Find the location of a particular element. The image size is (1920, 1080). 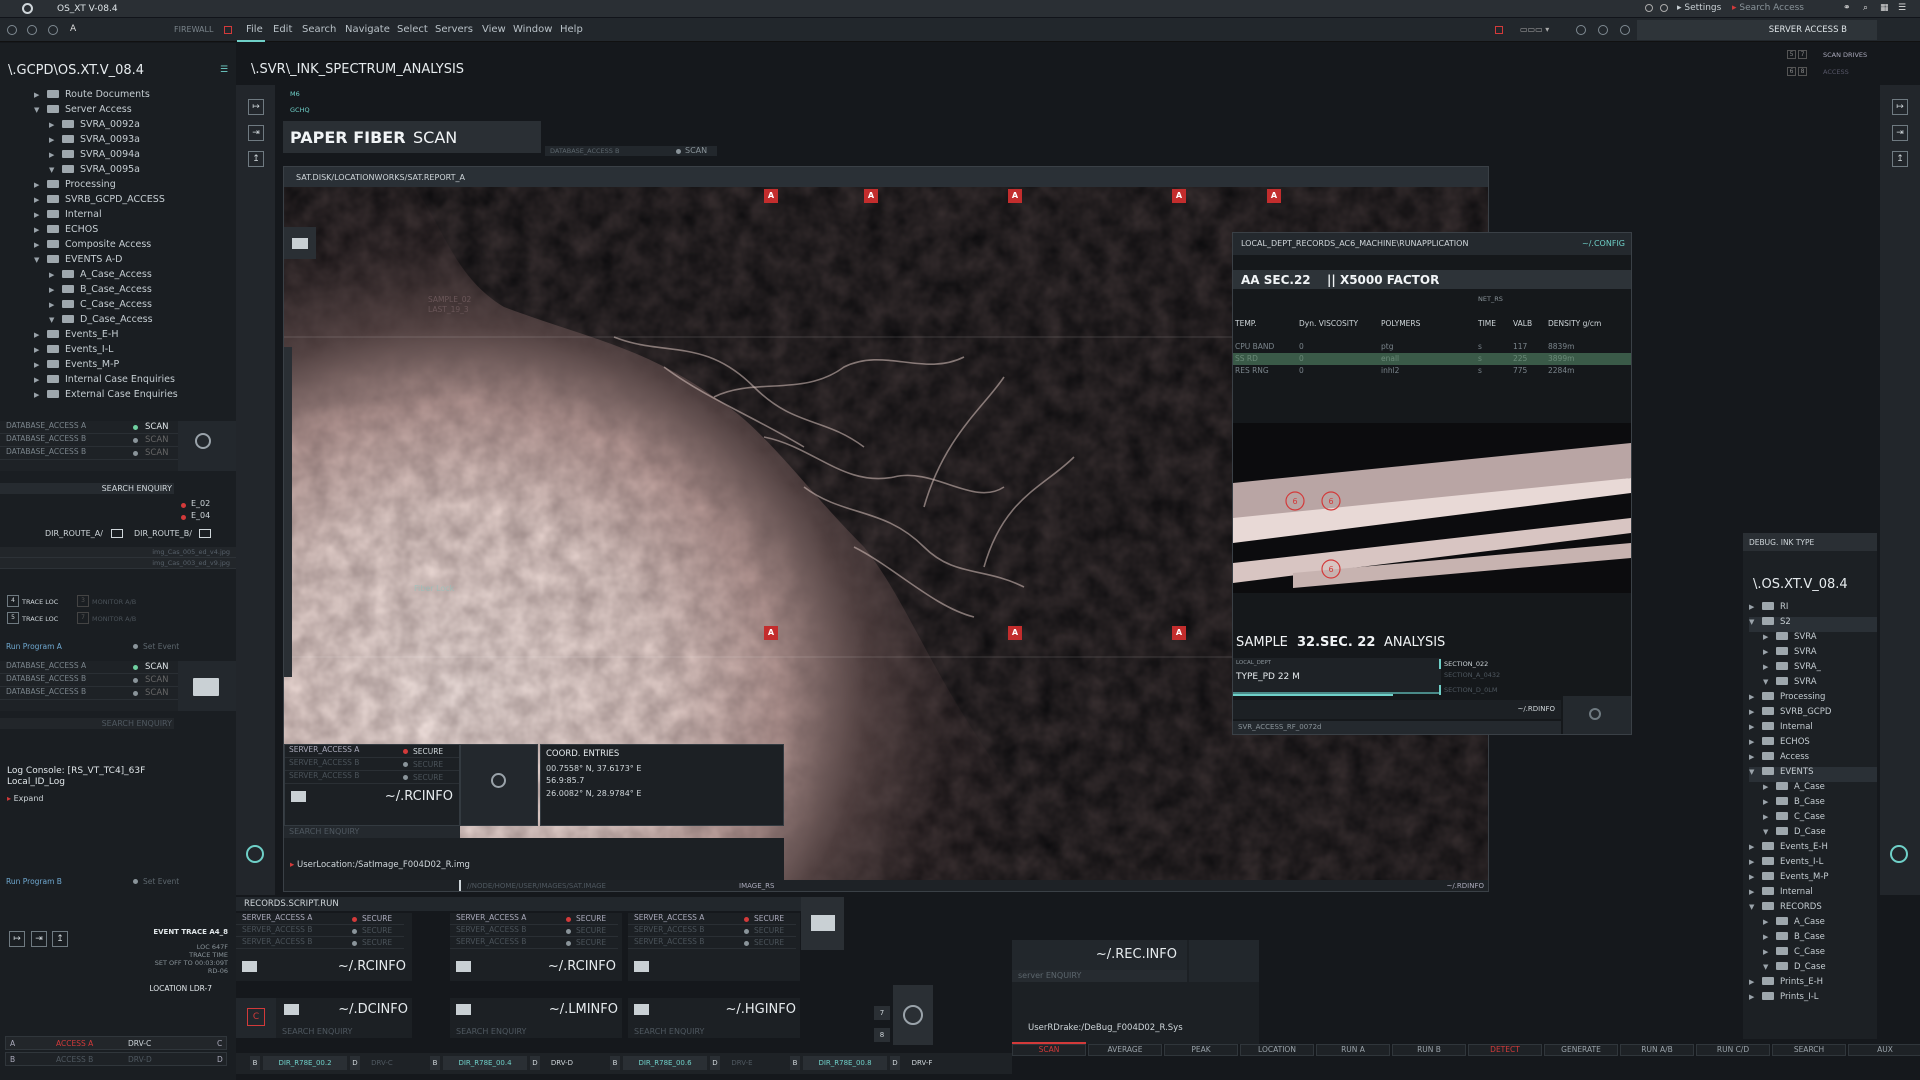

monitor-box-7: 7 is located at coordinates (83, 618).